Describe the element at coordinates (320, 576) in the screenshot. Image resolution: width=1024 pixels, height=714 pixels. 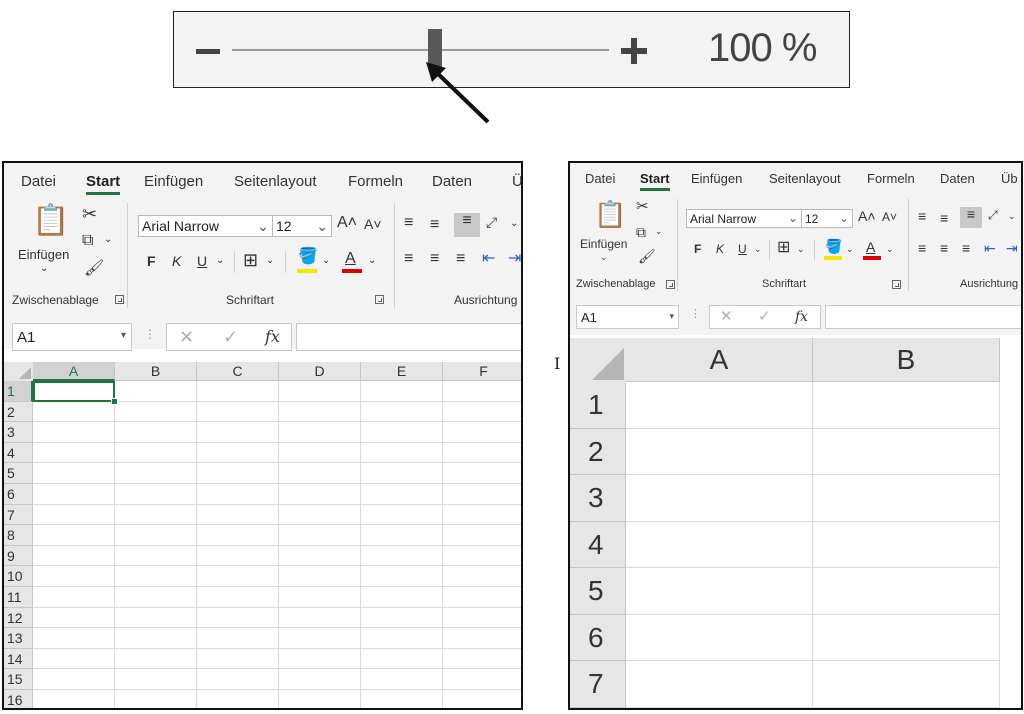
I see `cell-d10` at that location.